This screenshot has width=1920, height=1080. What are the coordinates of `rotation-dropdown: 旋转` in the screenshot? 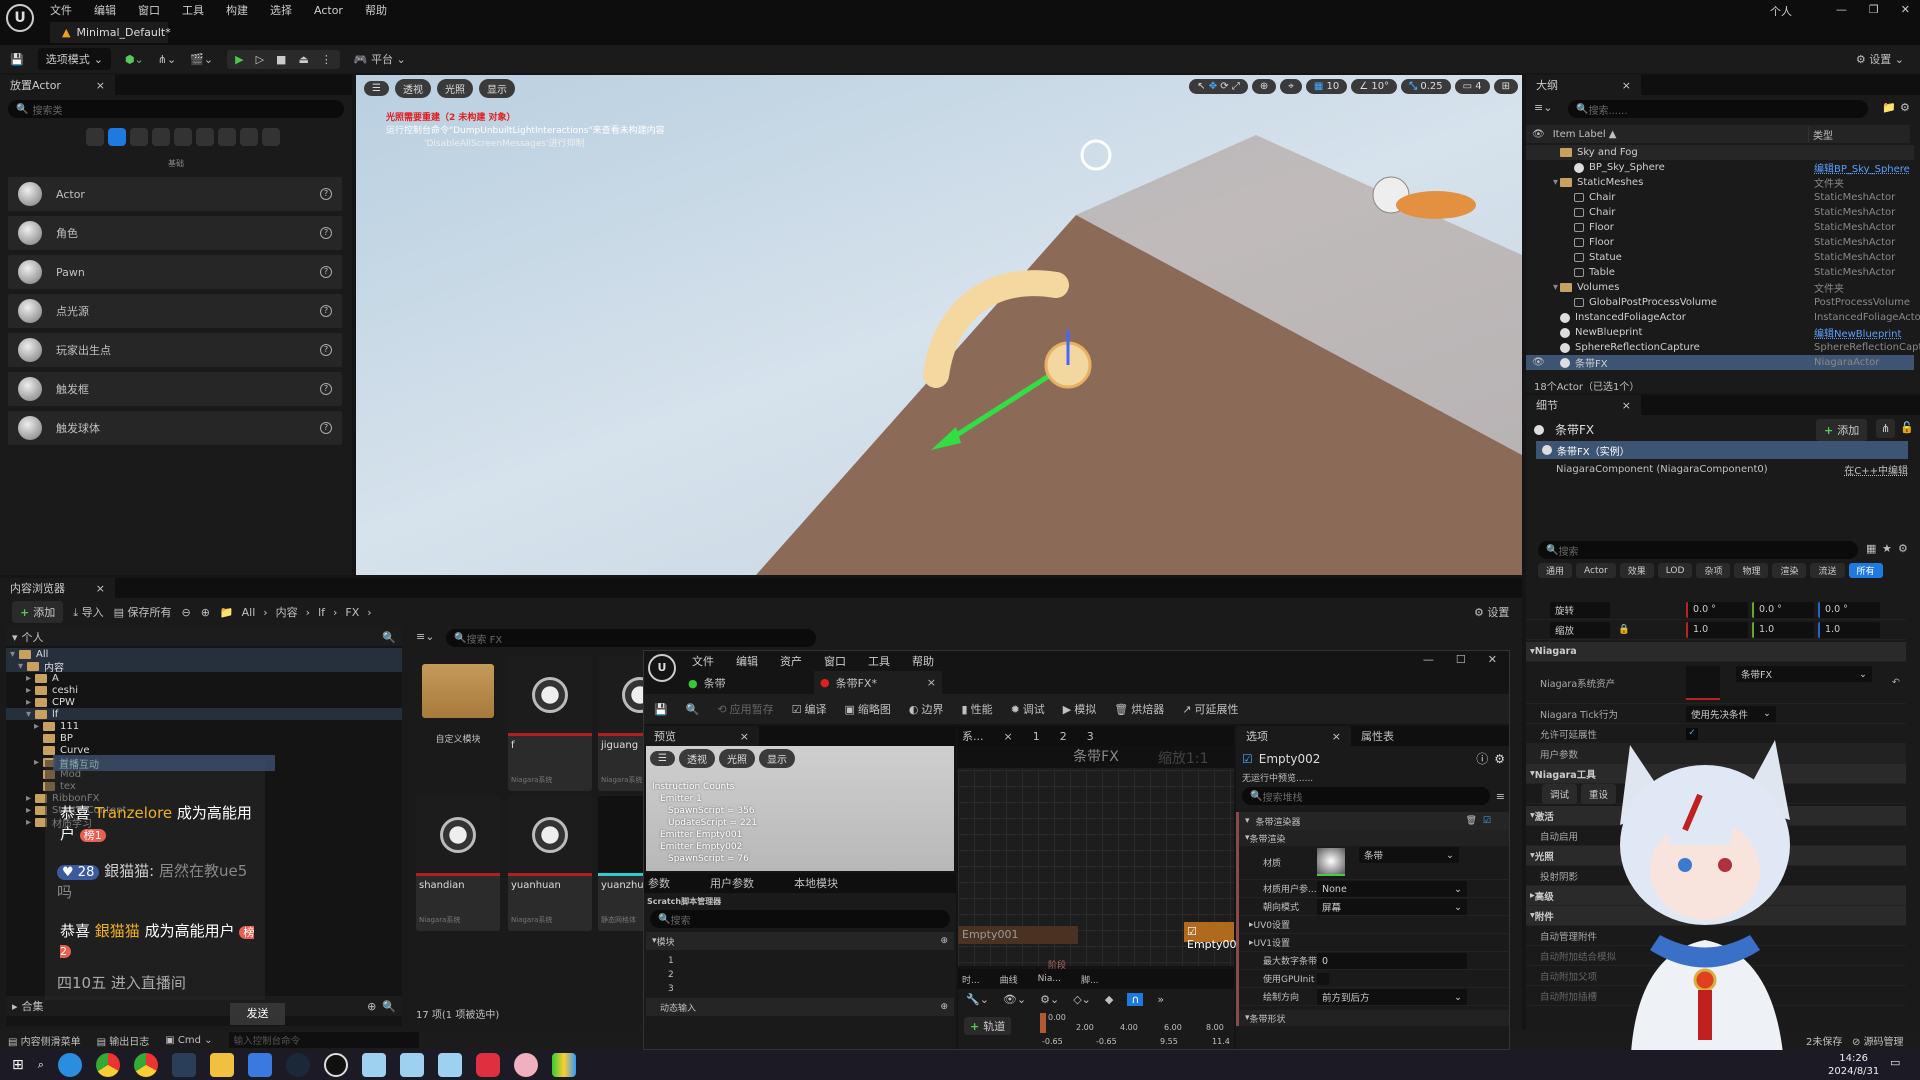 It's located at (1580, 609).